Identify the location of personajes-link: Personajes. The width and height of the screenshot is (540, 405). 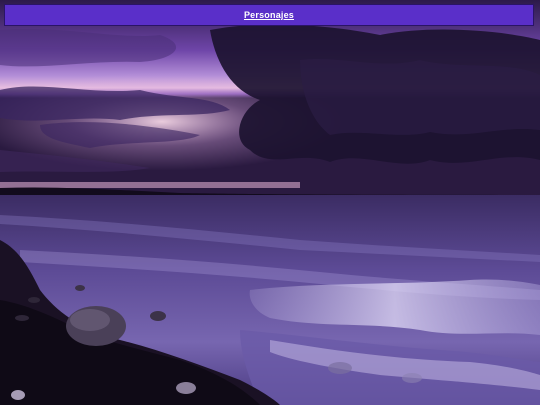
(269, 15).